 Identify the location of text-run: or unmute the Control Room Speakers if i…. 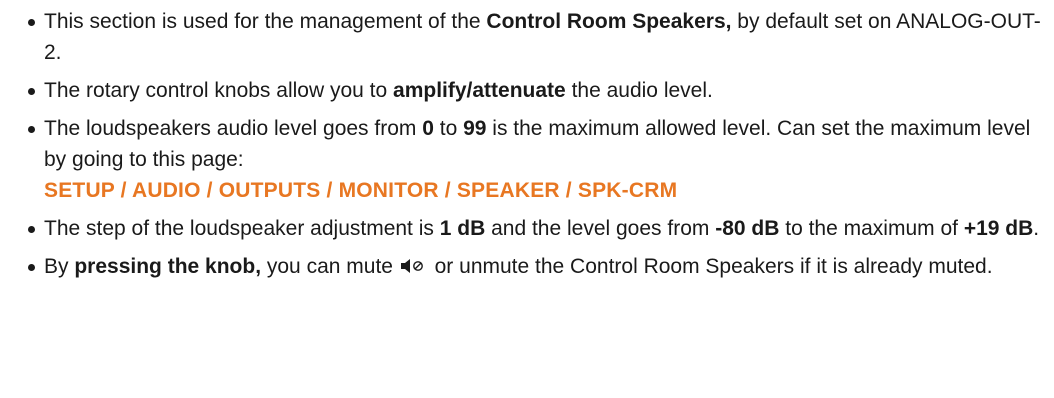
(710, 266).